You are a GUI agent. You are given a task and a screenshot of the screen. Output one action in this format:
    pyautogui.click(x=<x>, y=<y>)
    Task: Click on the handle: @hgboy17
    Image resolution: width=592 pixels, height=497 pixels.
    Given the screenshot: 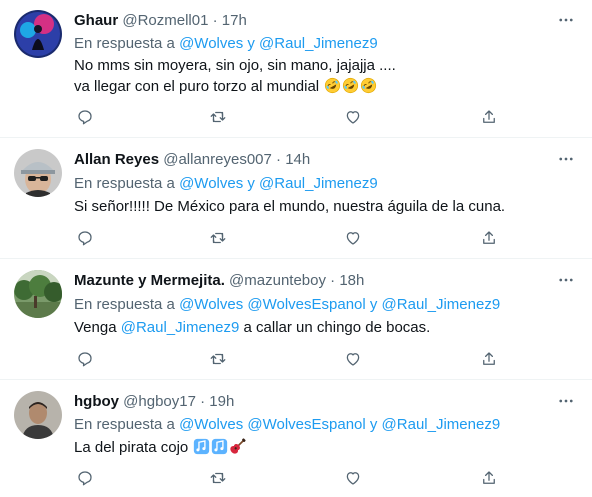 What is the action you would take?
    pyautogui.click(x=159, y=401)
    